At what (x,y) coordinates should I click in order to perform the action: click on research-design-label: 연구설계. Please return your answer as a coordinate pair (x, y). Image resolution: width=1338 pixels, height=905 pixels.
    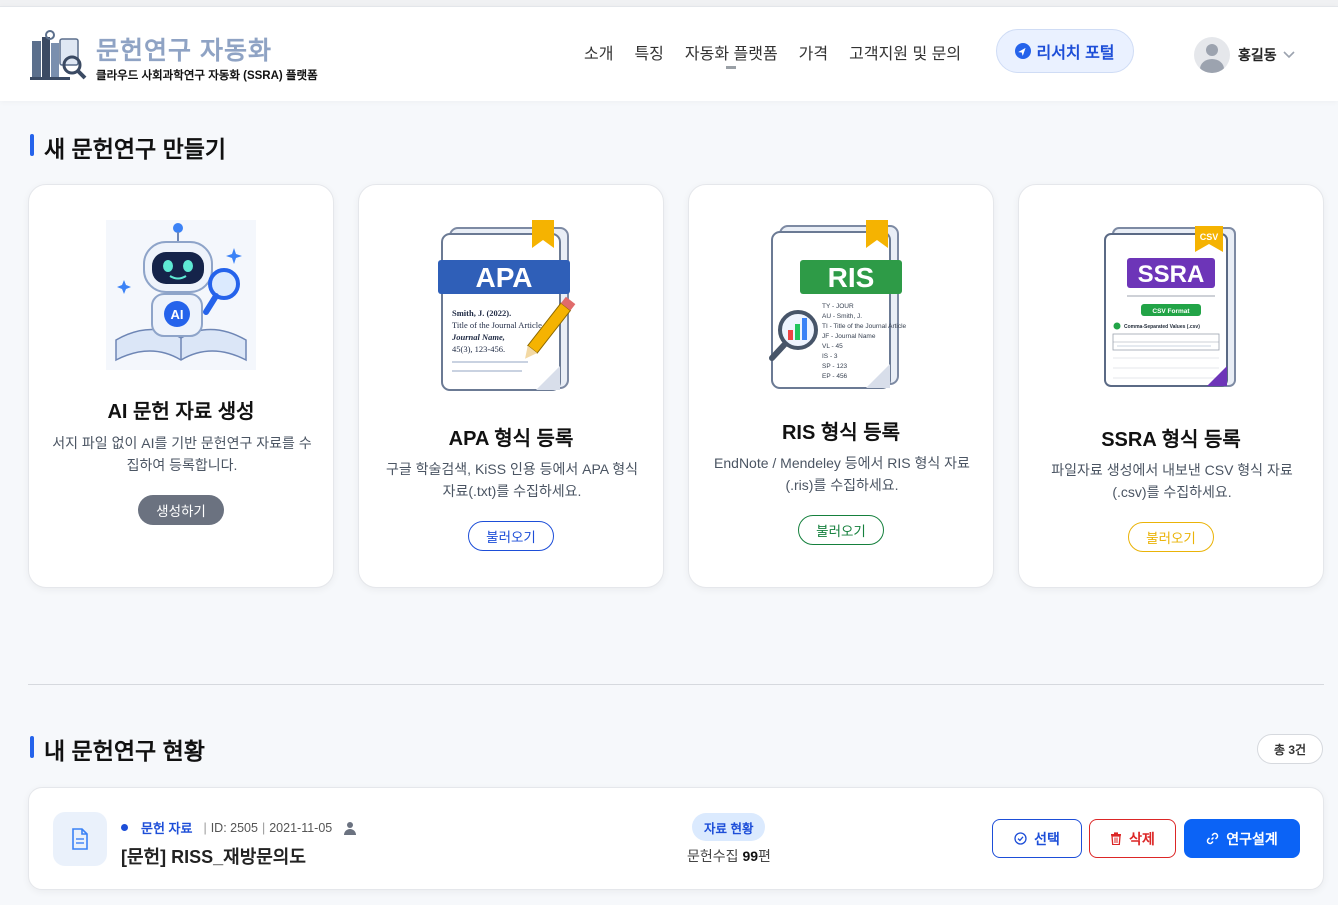
    Looking at the image, I should click on (1252, 838).